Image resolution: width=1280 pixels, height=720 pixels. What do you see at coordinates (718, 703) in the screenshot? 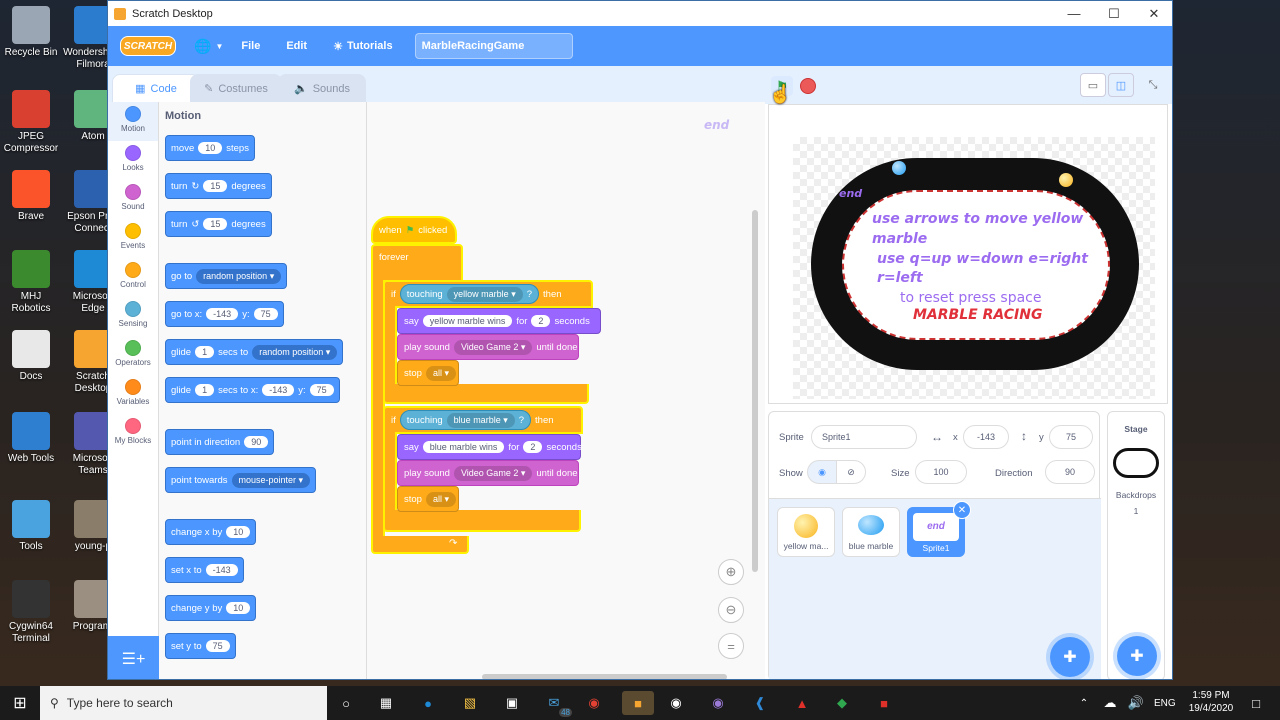
I see `taskbar-github: ◉` at bounding box center [718, 703].